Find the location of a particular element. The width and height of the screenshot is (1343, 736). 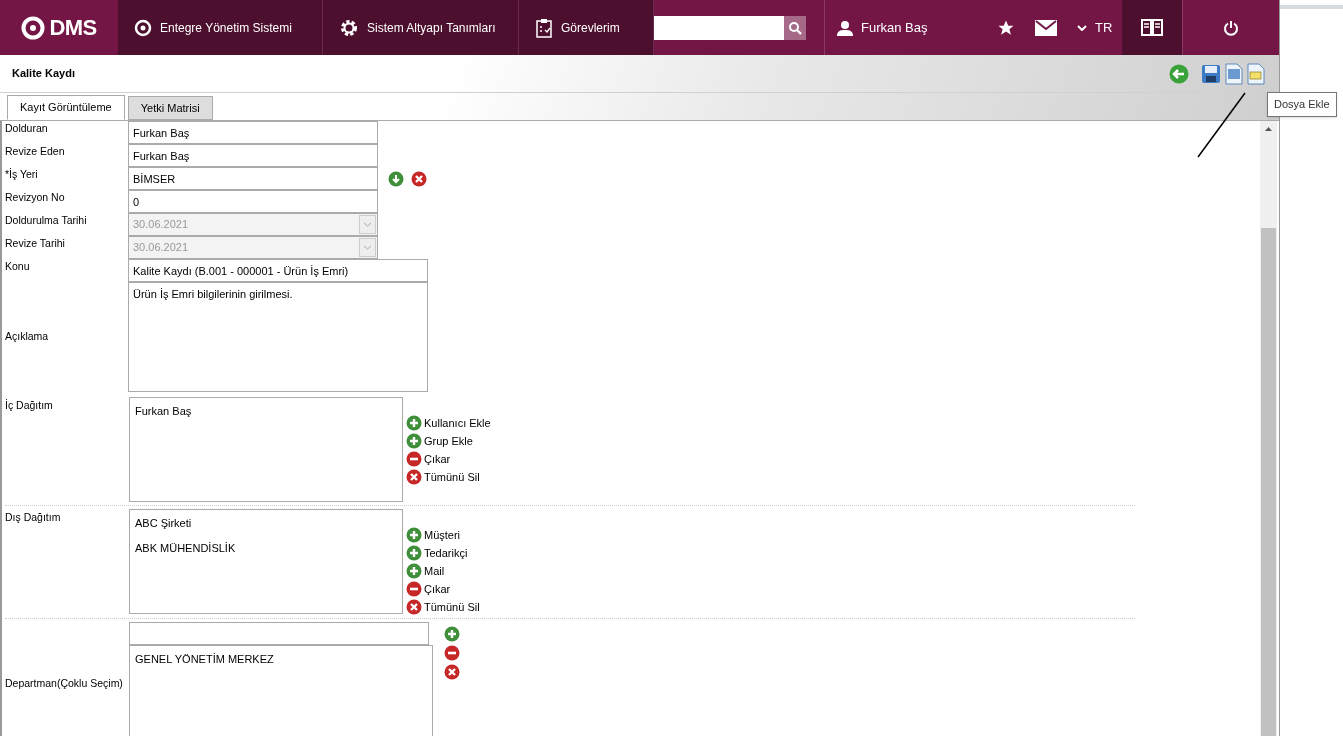

action-link: Mail is located at coordinates (443, 571).